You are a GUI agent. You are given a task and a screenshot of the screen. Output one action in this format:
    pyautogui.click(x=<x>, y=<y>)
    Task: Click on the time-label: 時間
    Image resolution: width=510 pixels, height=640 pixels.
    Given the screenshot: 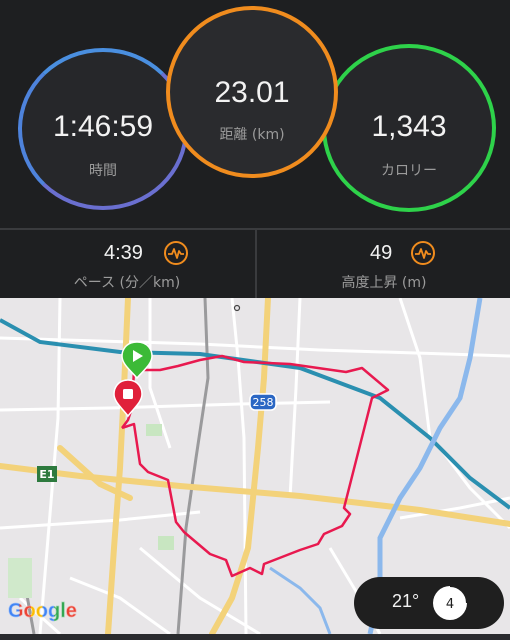 What is the action you would take?
    pyautogui.click(x=103, y=171)
    